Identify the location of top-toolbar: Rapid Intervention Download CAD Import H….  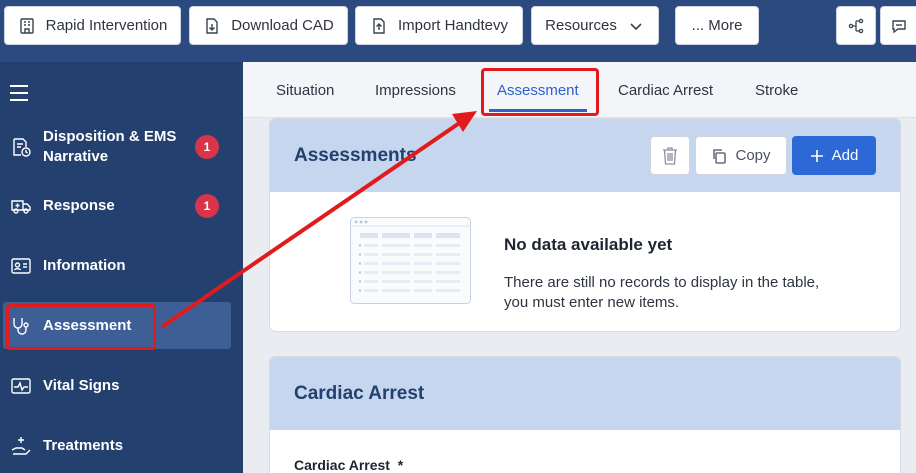
(458, 31).